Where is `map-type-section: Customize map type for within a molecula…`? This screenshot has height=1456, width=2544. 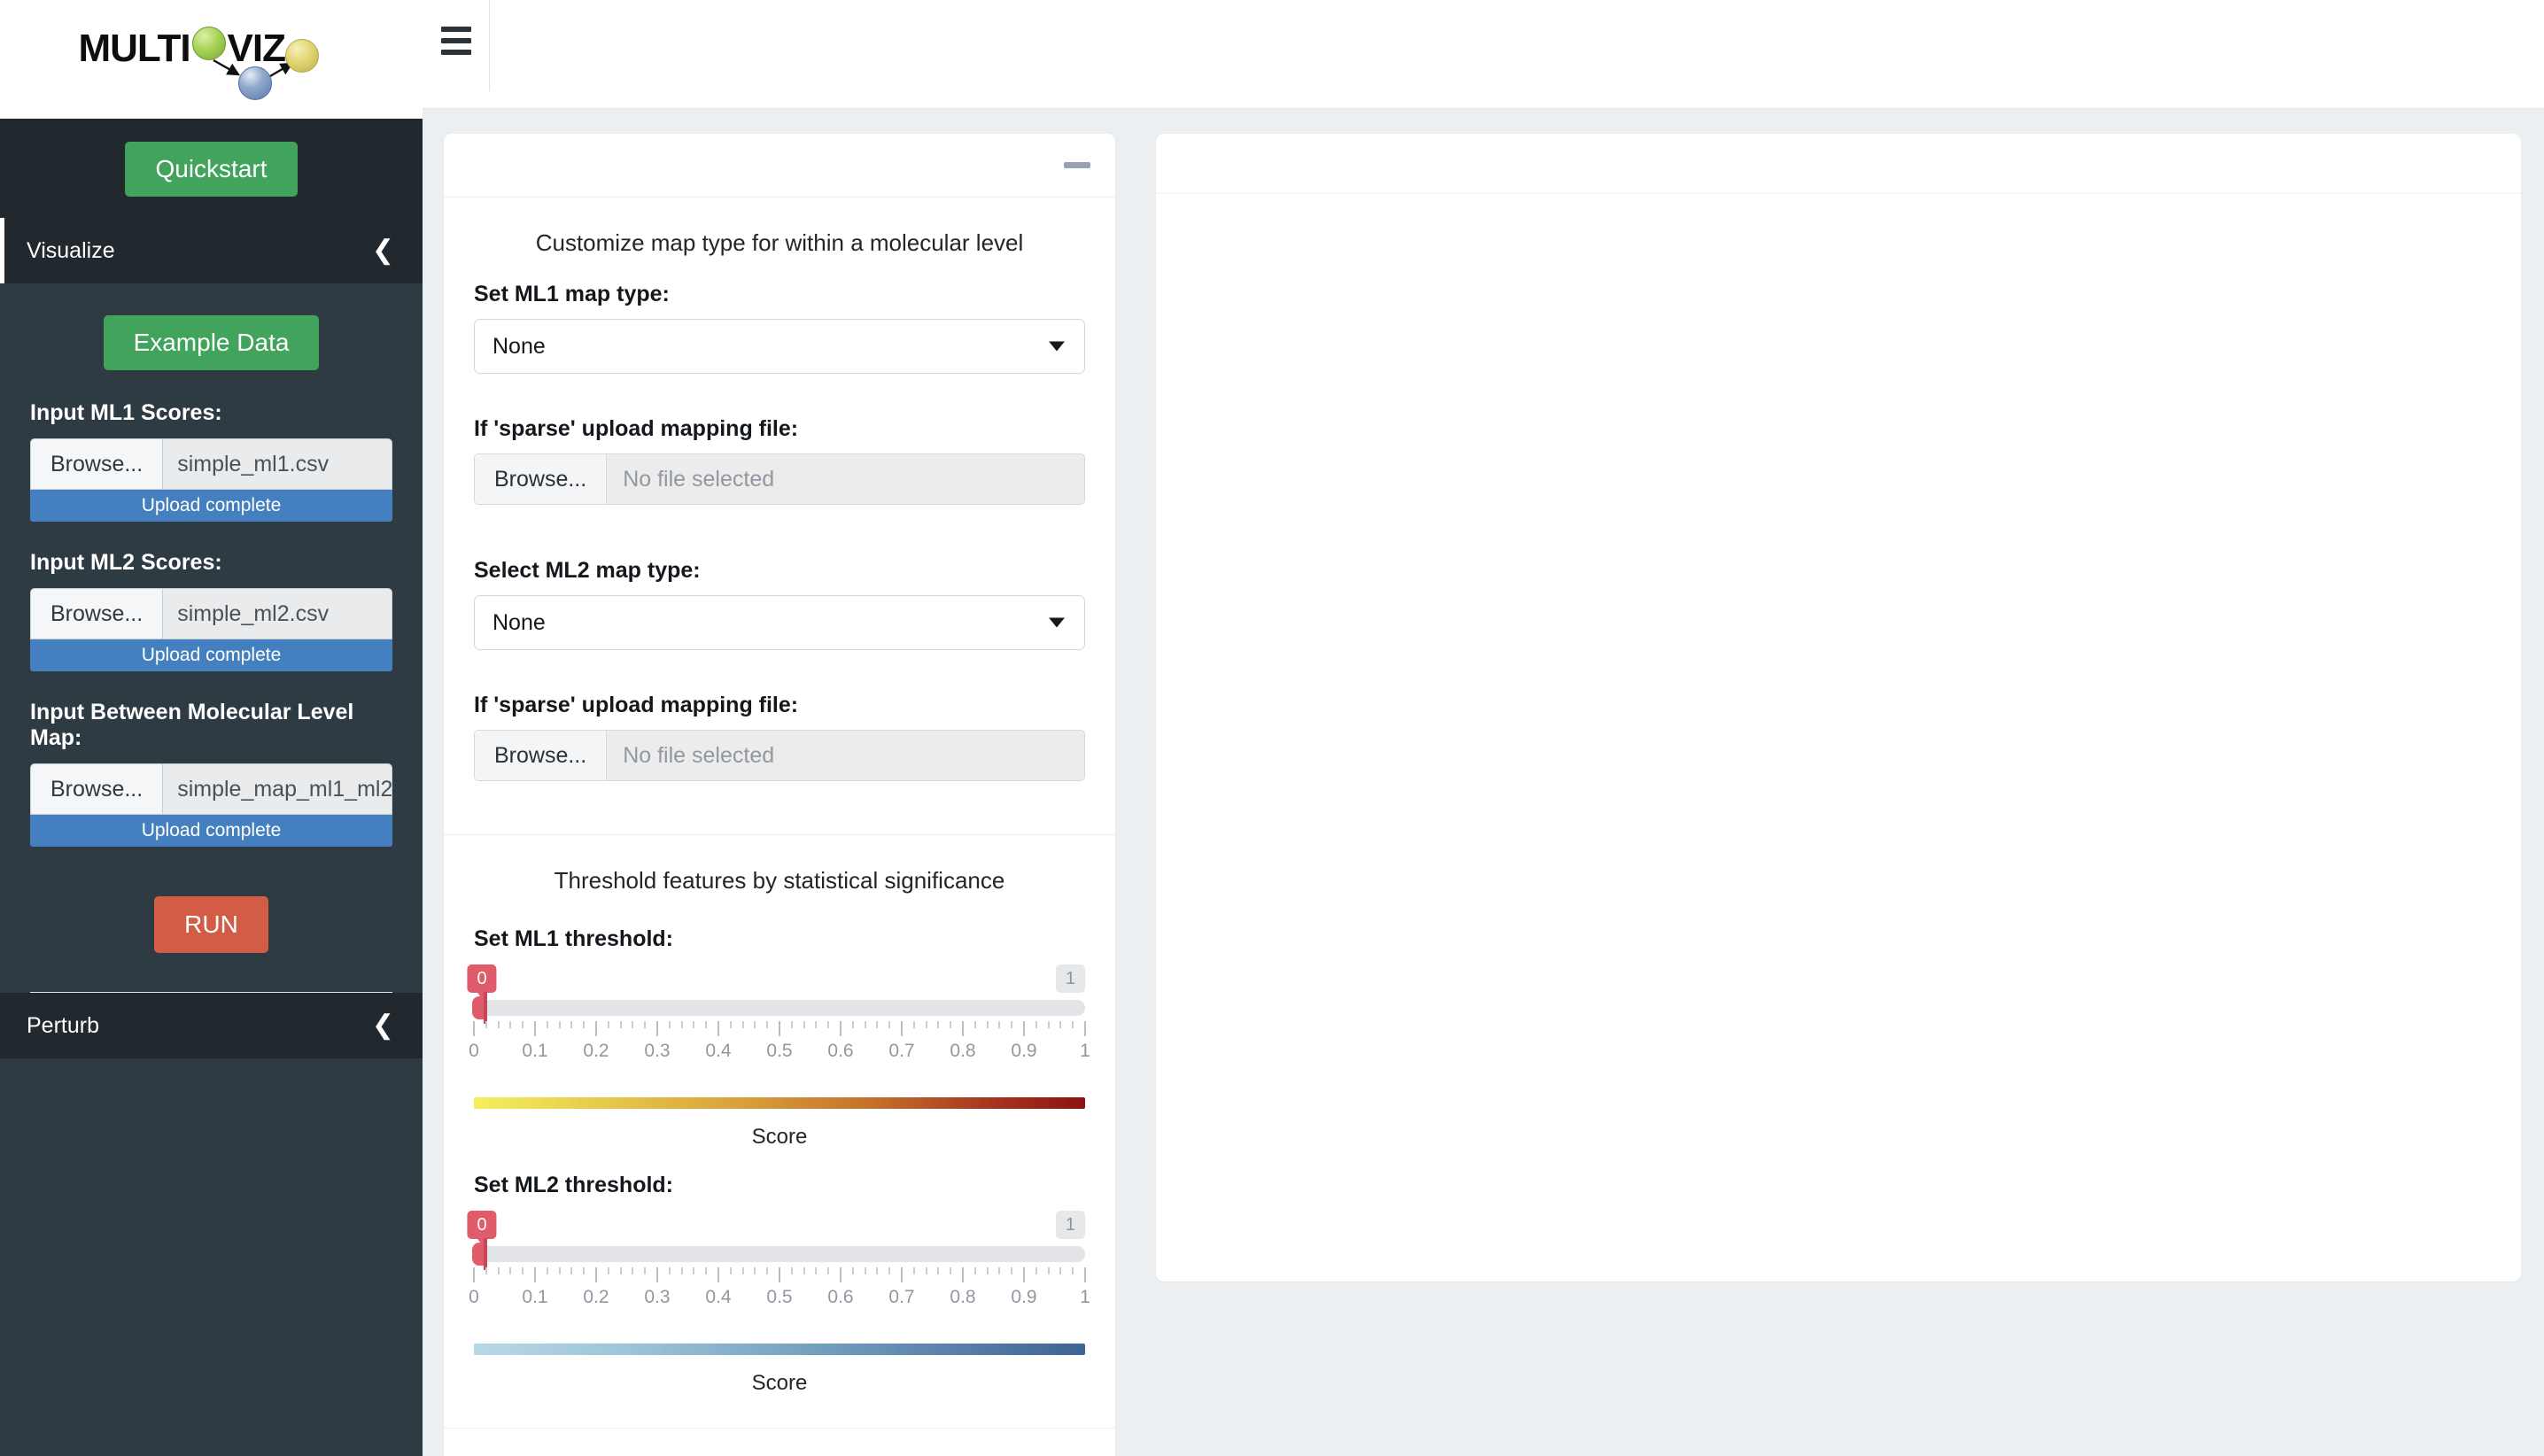 map-type-section: Customize map type for within a molecula… is located at coordinates (779, 515).